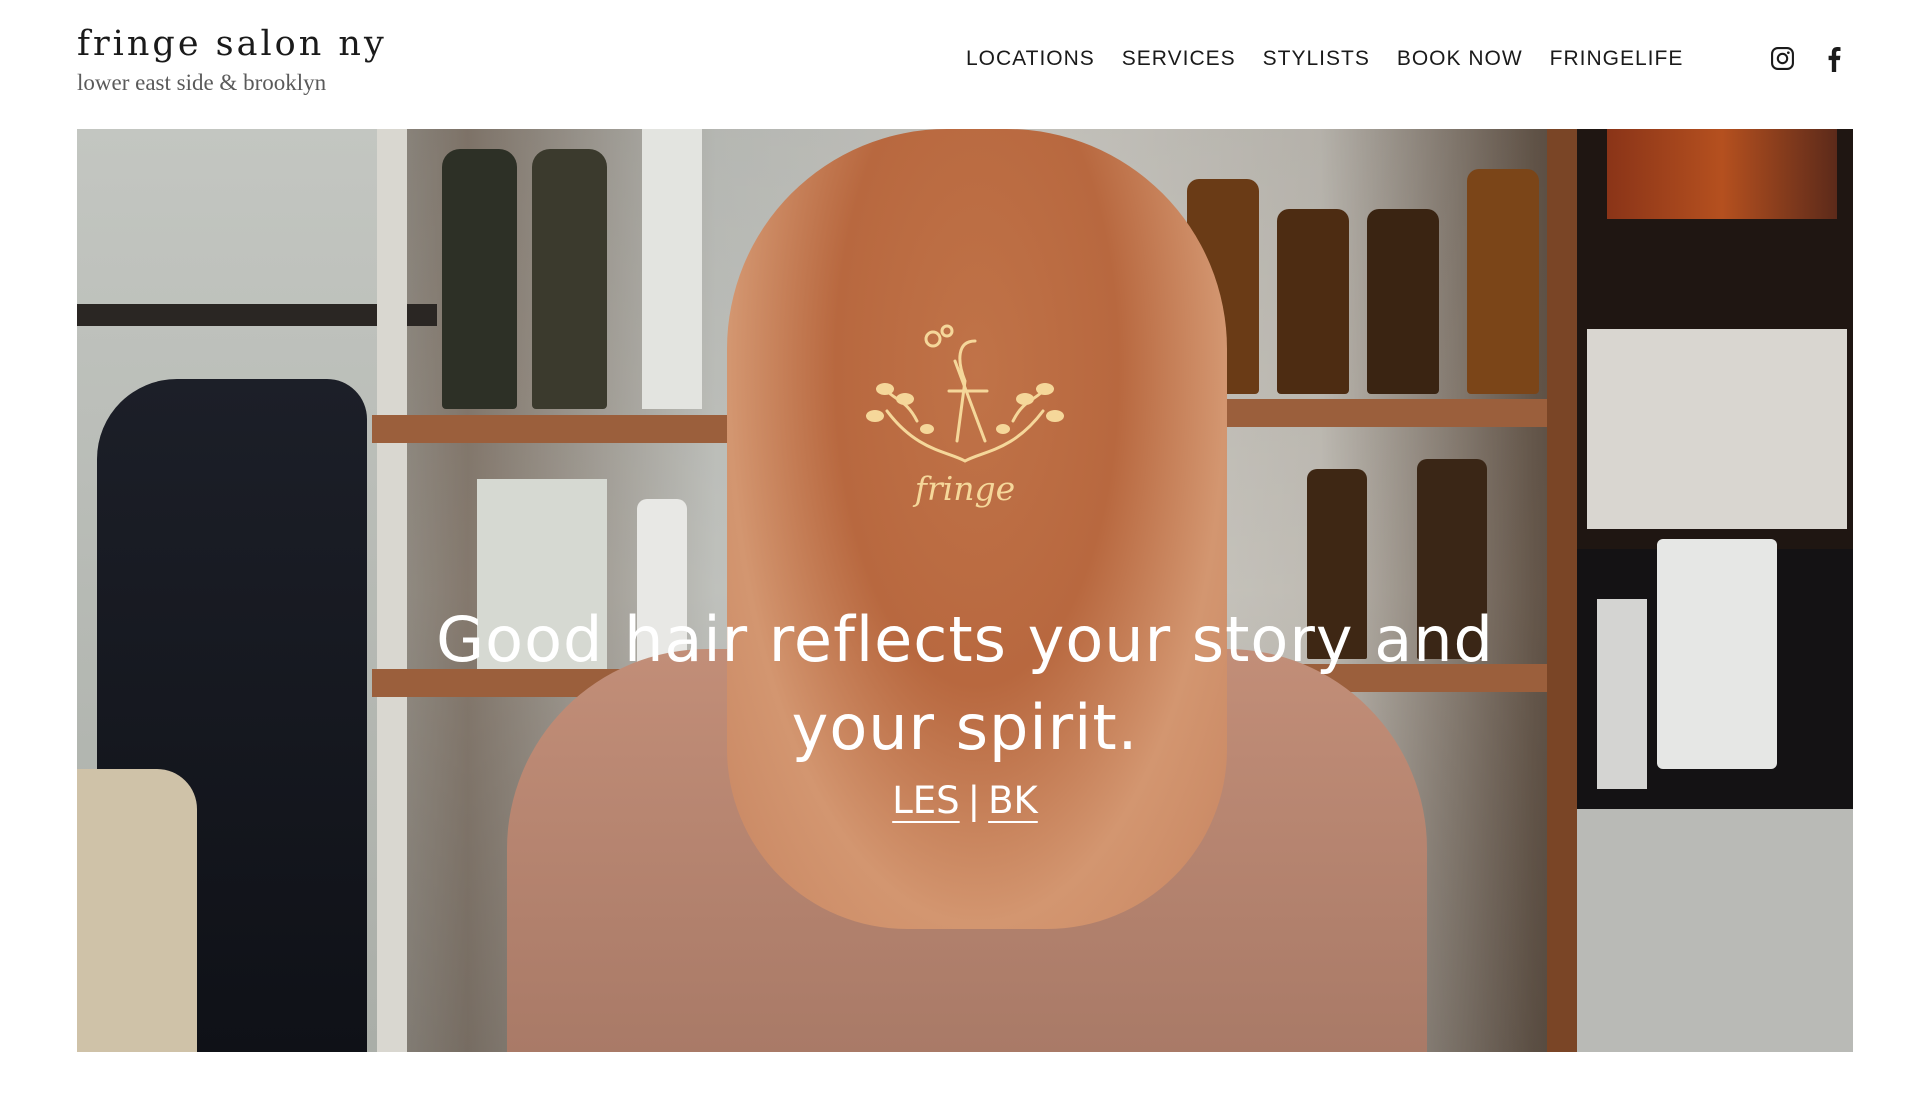  Describe the element at coordinates (1715, 930) in the screenshot. I see `wall-lower-right` at that location.